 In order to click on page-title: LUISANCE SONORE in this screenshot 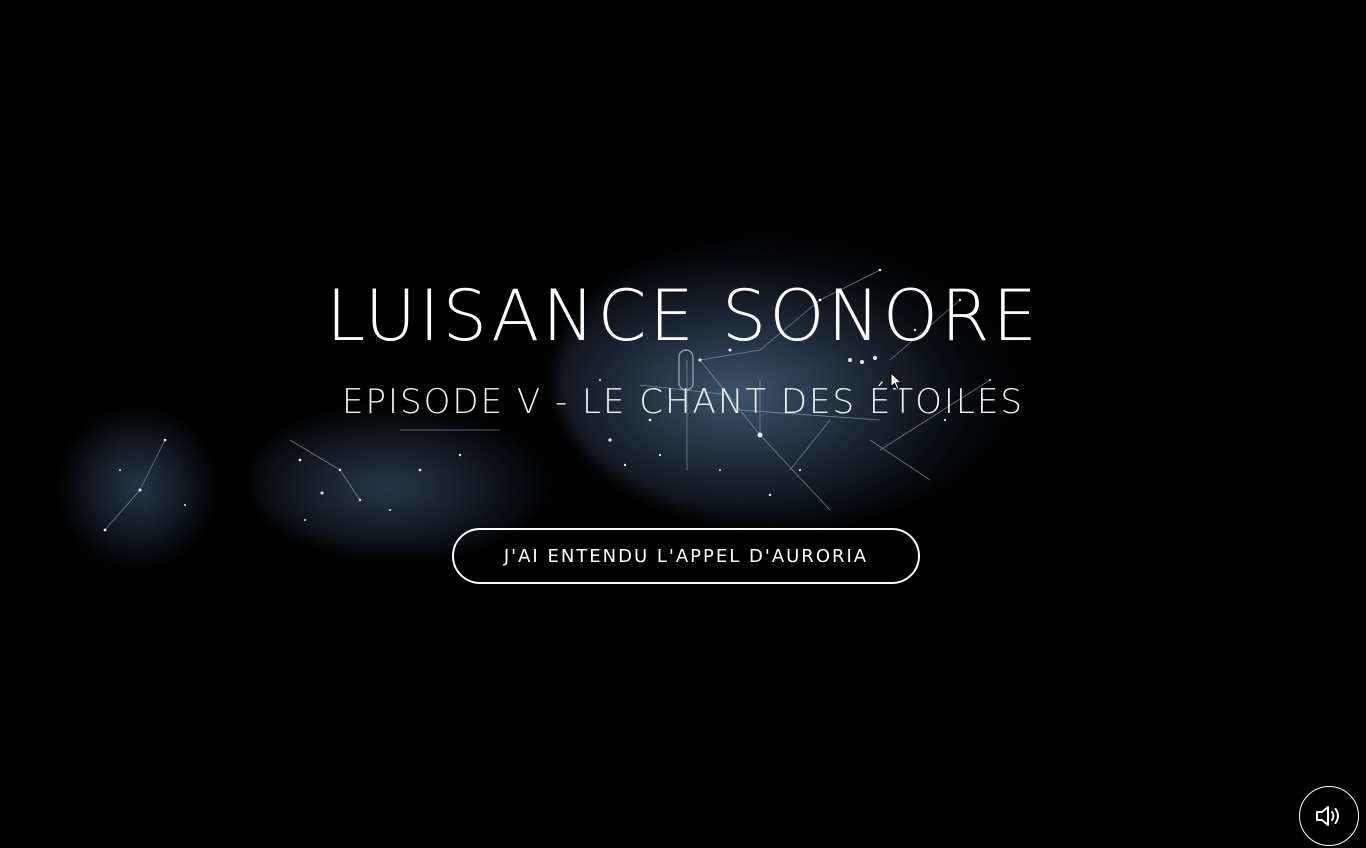, I will do `click(683, 316)`.